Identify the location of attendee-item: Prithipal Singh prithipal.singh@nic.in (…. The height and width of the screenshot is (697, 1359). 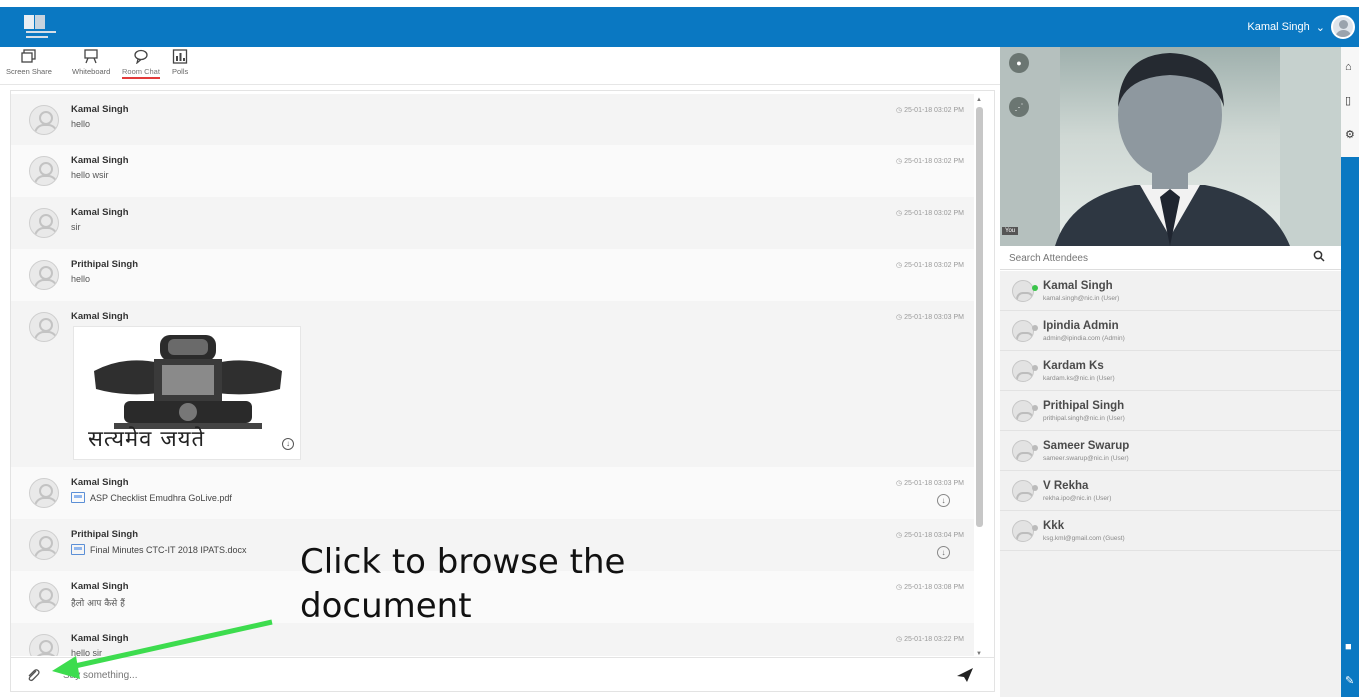
(1170, 411).